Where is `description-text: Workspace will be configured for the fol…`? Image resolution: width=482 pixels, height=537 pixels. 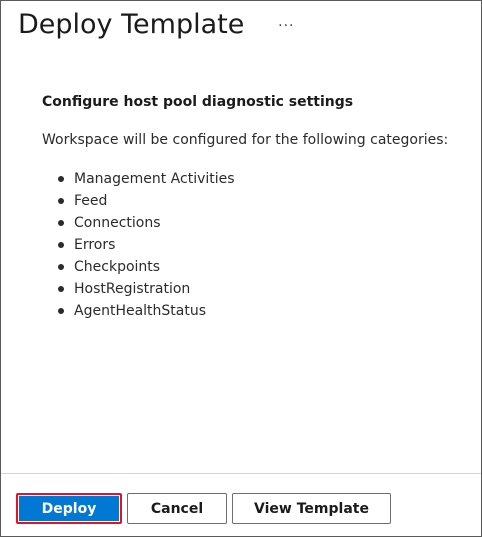
description-text: Workspace will be configured for the fol… is located at coordinates (245, 140).